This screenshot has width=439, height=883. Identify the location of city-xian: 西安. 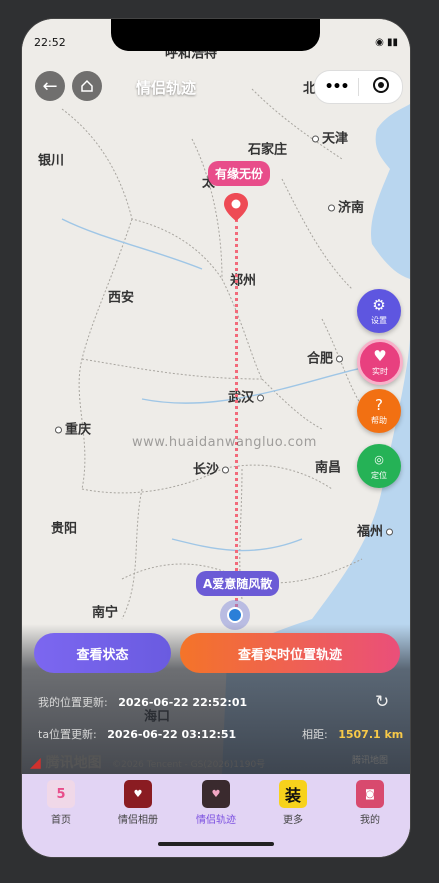
(121, 298).